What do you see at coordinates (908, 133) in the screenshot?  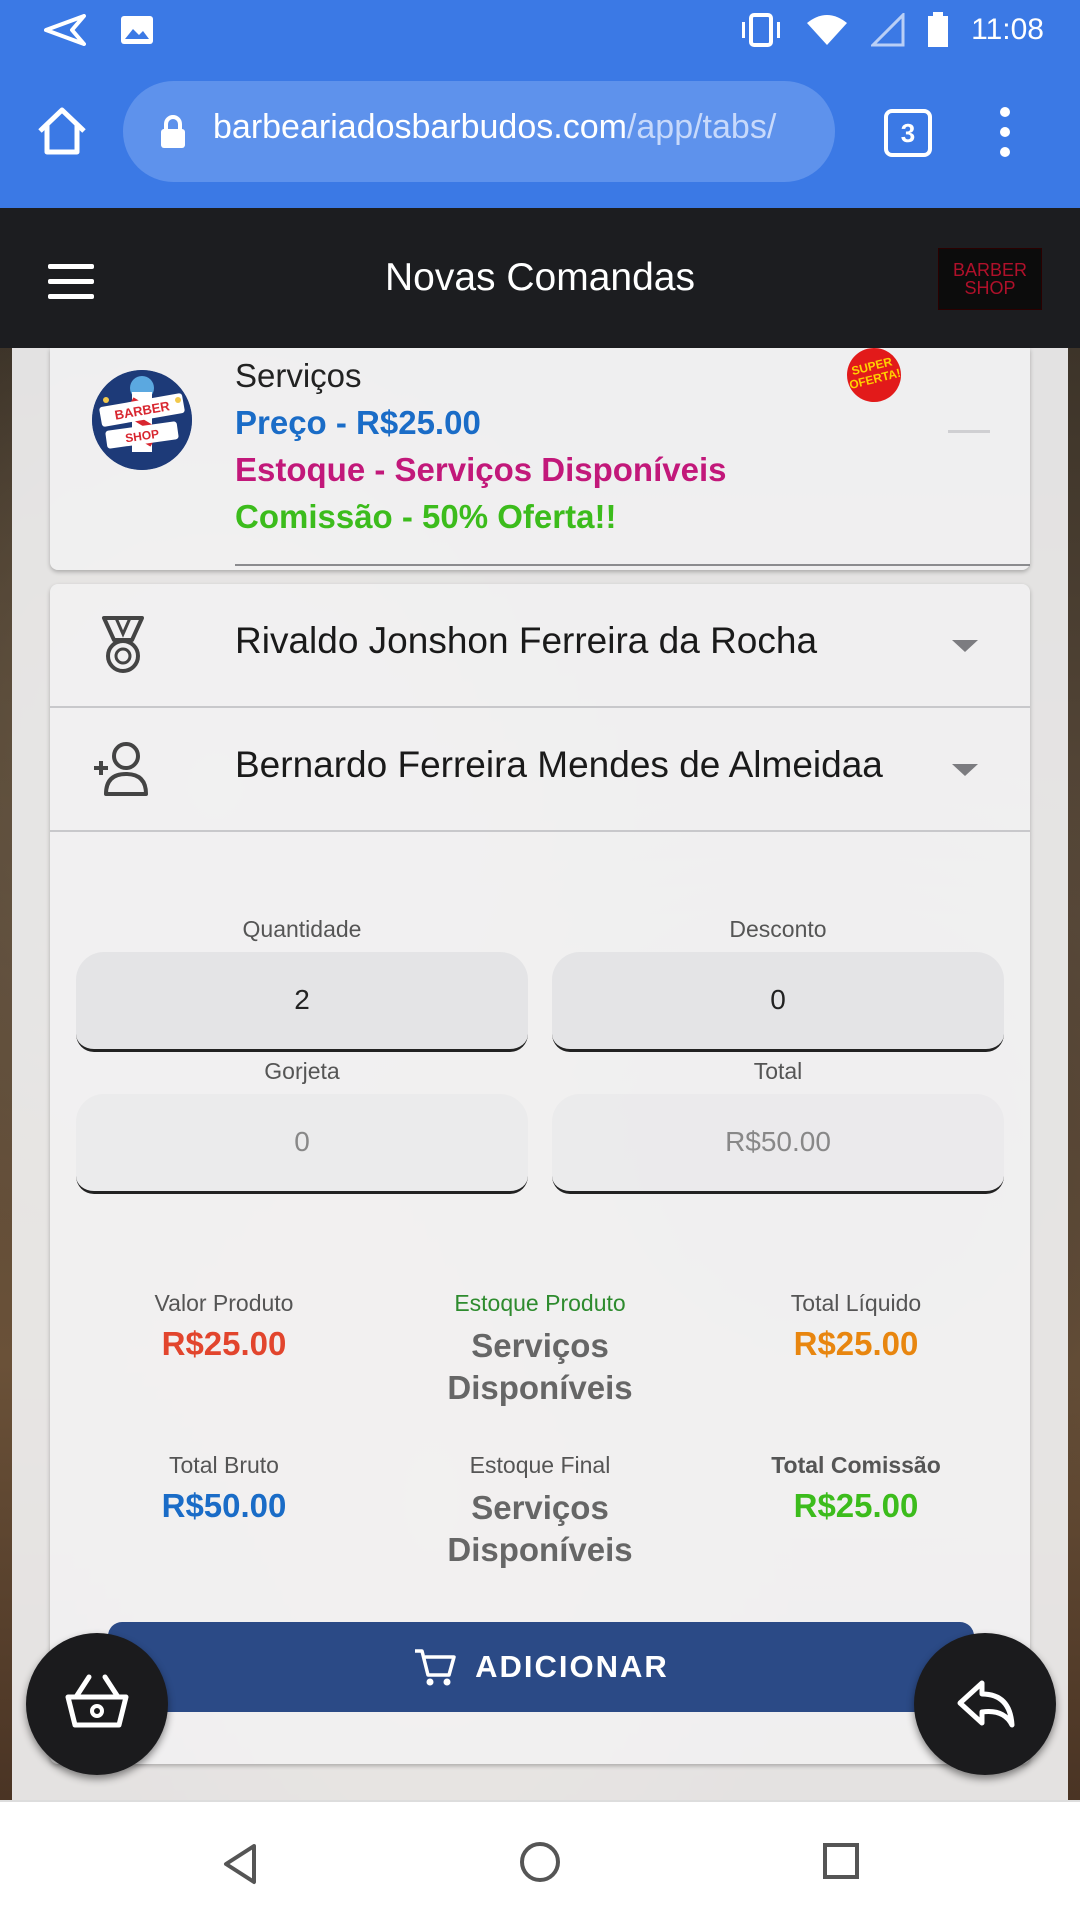 I see `tab-switcher-button: 3` at bounding box center [908, 133].